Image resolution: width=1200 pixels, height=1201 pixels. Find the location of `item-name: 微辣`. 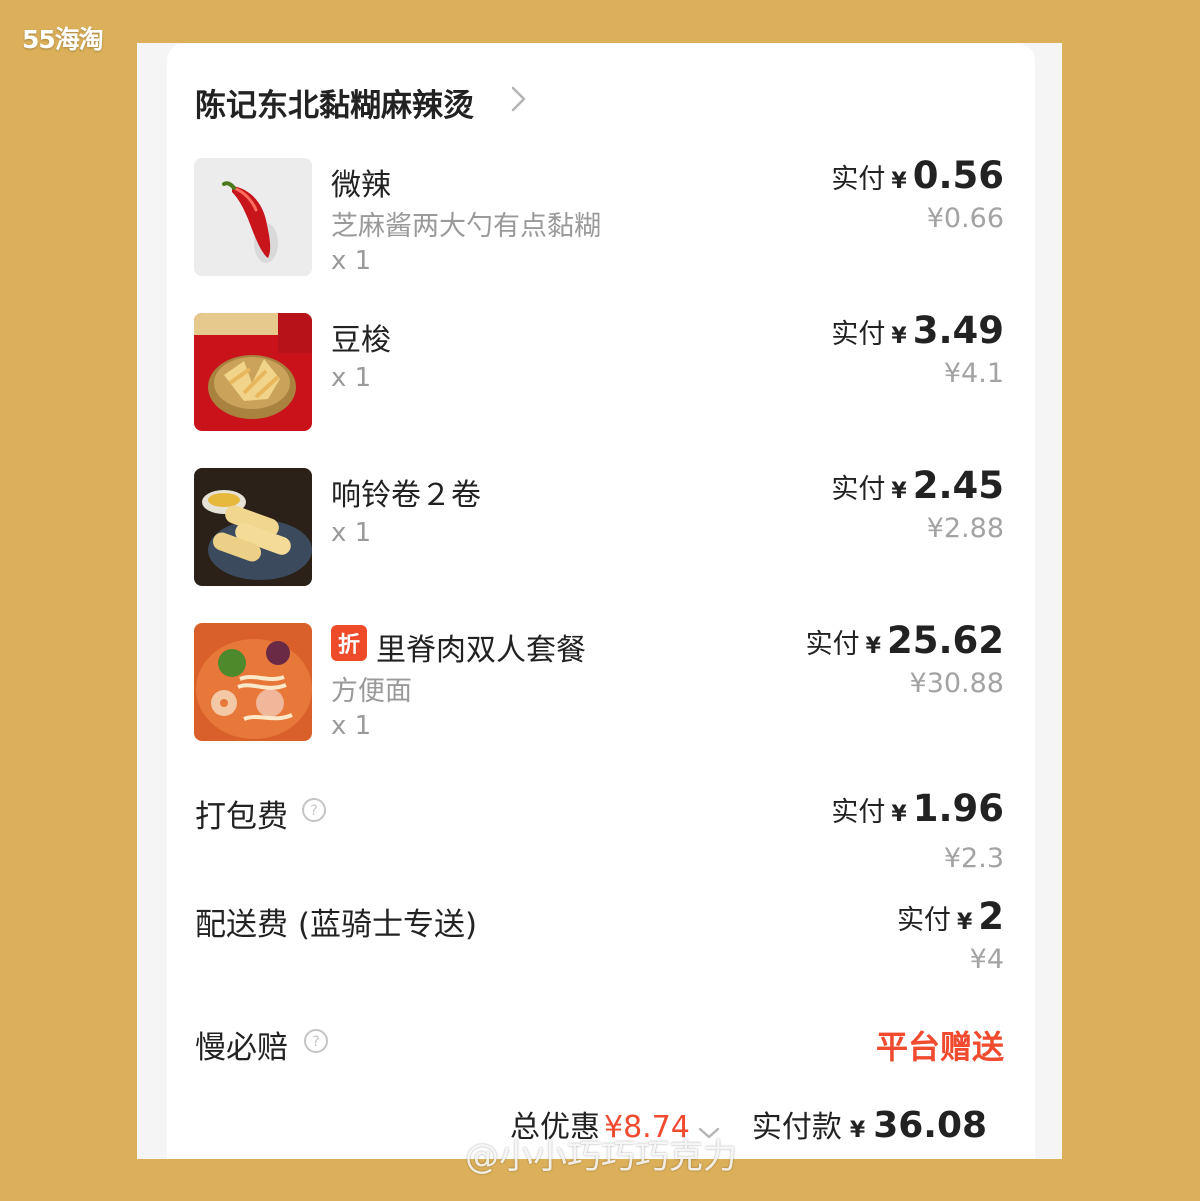

item-name: 微辣 is located at coordinates (361, 185).